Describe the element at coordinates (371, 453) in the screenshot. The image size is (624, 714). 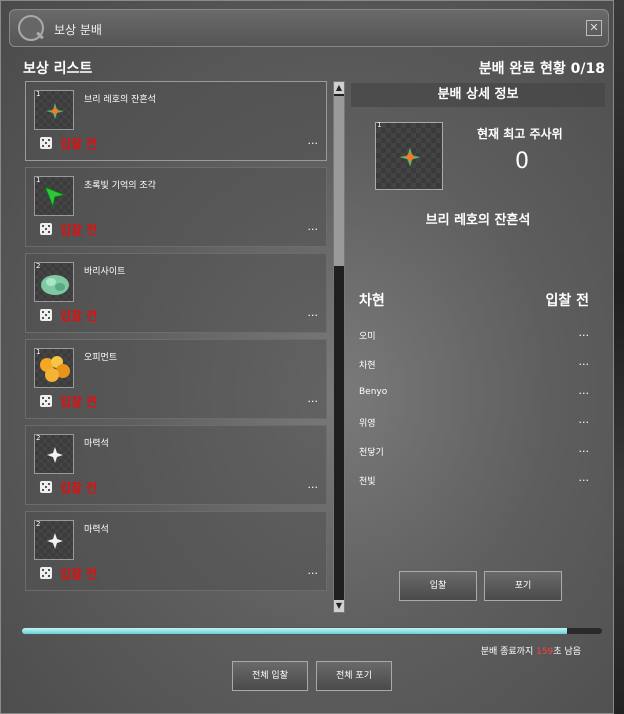
I see `participant-name: 천닿기` at that location.